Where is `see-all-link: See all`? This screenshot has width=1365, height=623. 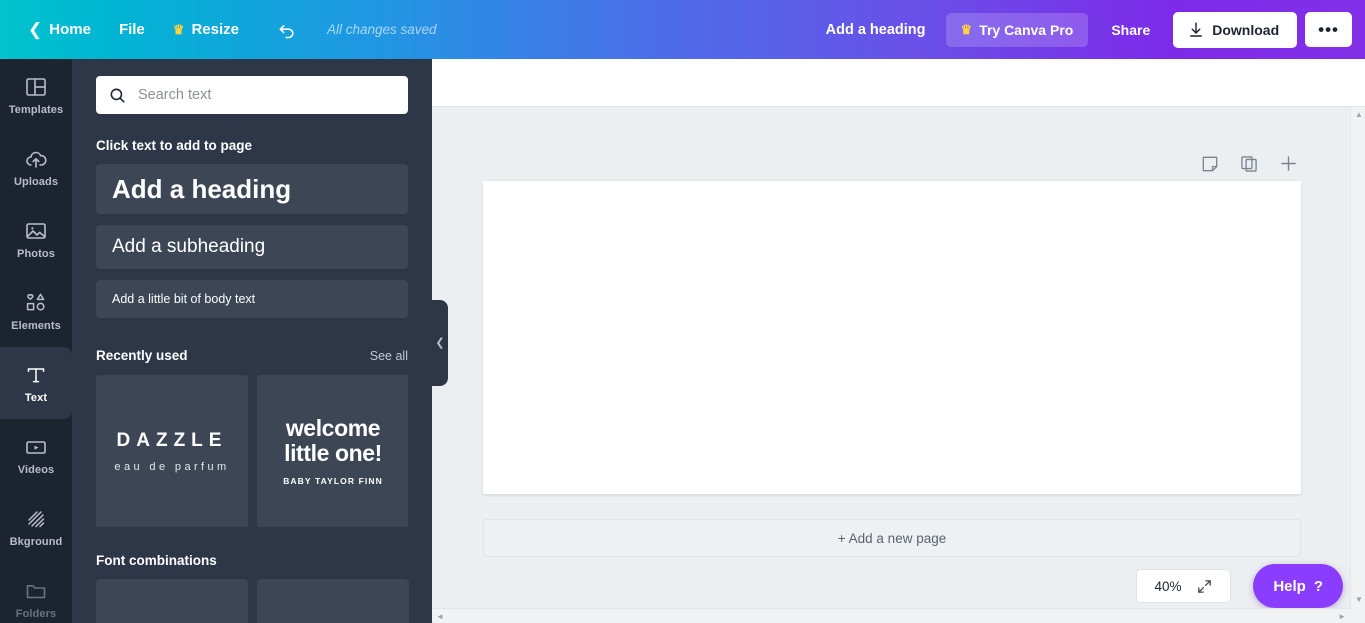 see-all-link: See all is located at coordinates (389, 356).